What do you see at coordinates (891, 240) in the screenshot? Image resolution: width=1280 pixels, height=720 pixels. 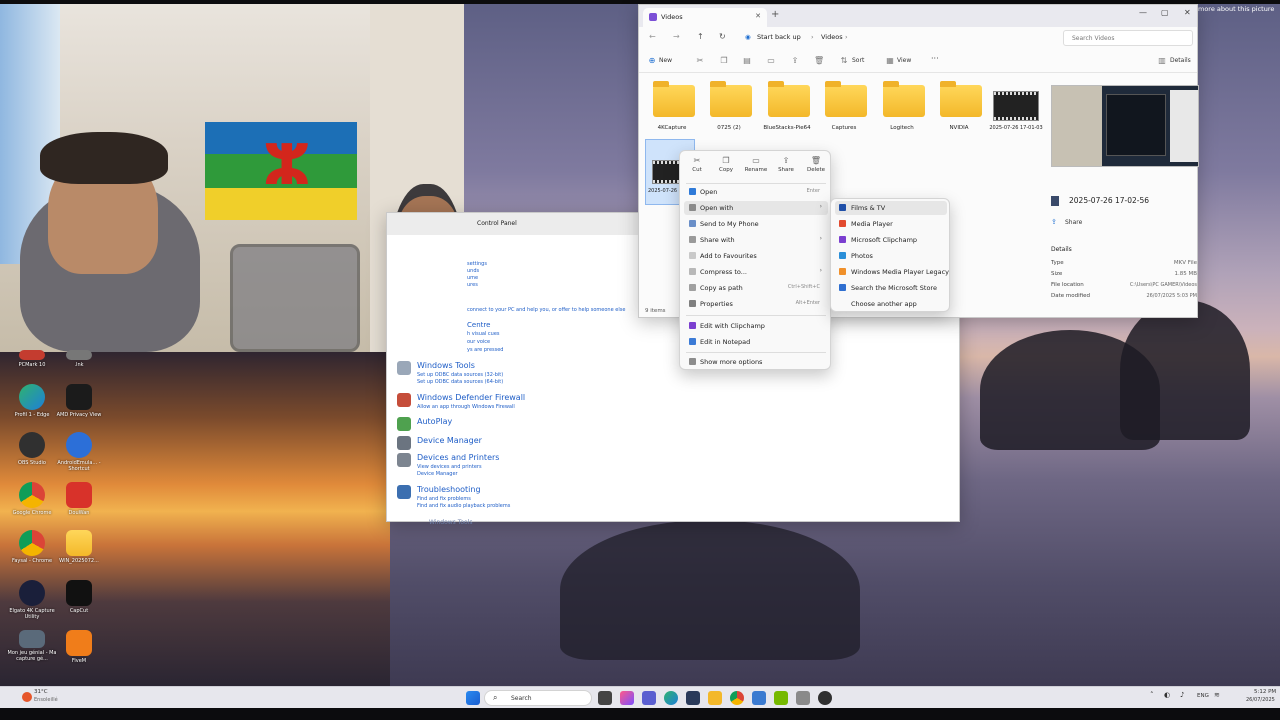 I see `submenu-clipchamp: Microsoft Clipchamp` at bounding box center [891, 240].